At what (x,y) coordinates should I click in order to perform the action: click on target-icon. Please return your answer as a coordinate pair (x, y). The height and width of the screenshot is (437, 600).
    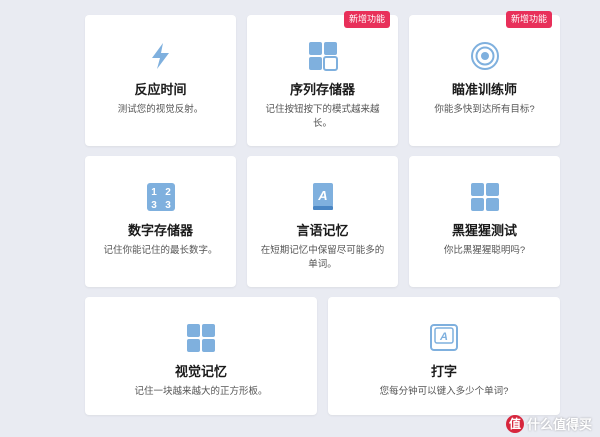
    Looking at the image, I should click on (484, 56).